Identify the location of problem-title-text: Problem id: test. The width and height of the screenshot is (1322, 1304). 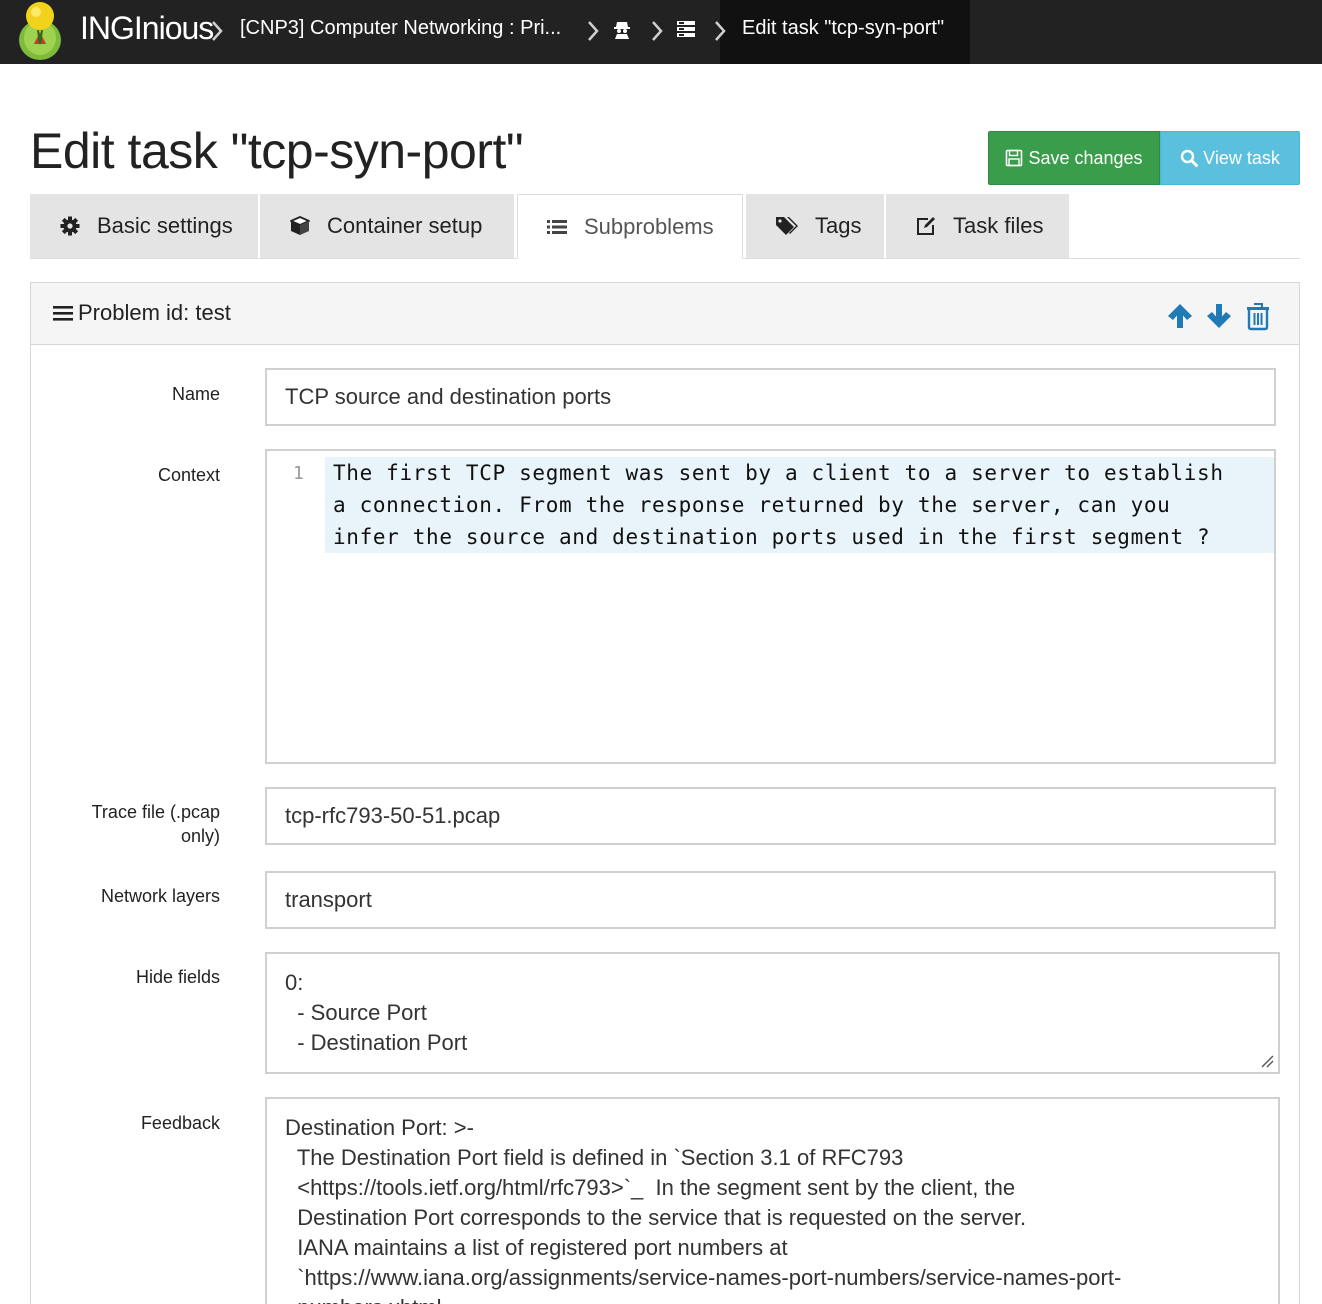
(154, 312).